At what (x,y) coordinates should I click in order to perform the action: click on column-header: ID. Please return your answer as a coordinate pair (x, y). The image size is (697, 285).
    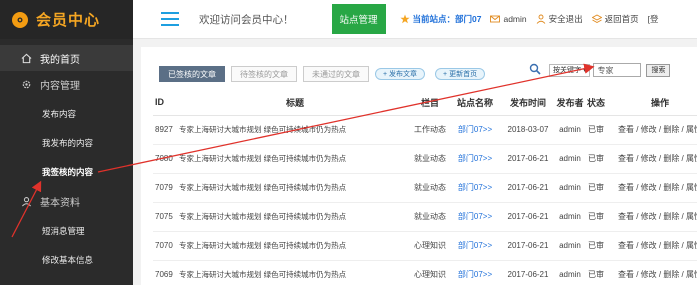
    Looking at the image, I should click on (166, 103).